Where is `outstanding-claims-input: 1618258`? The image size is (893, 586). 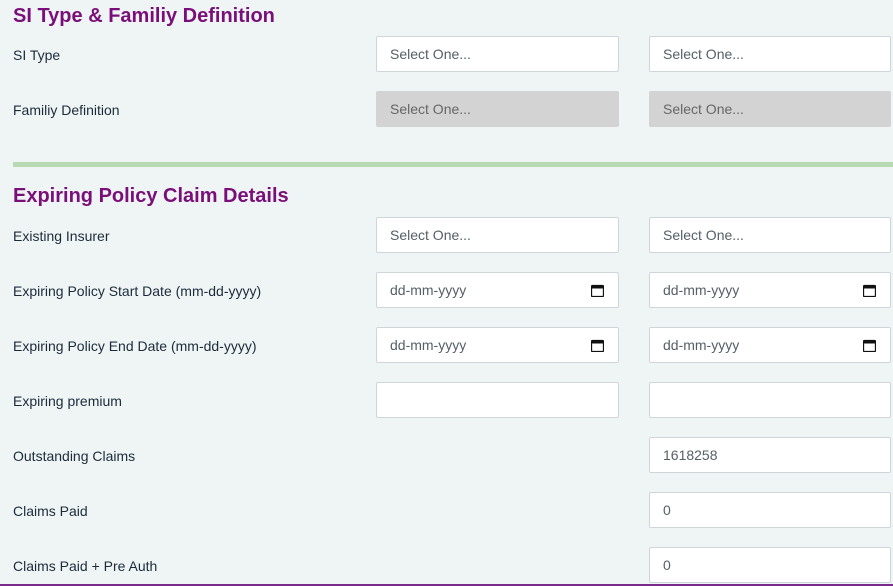 outstanding-claims-input: 1618258 is located at coordinates (770, 455).